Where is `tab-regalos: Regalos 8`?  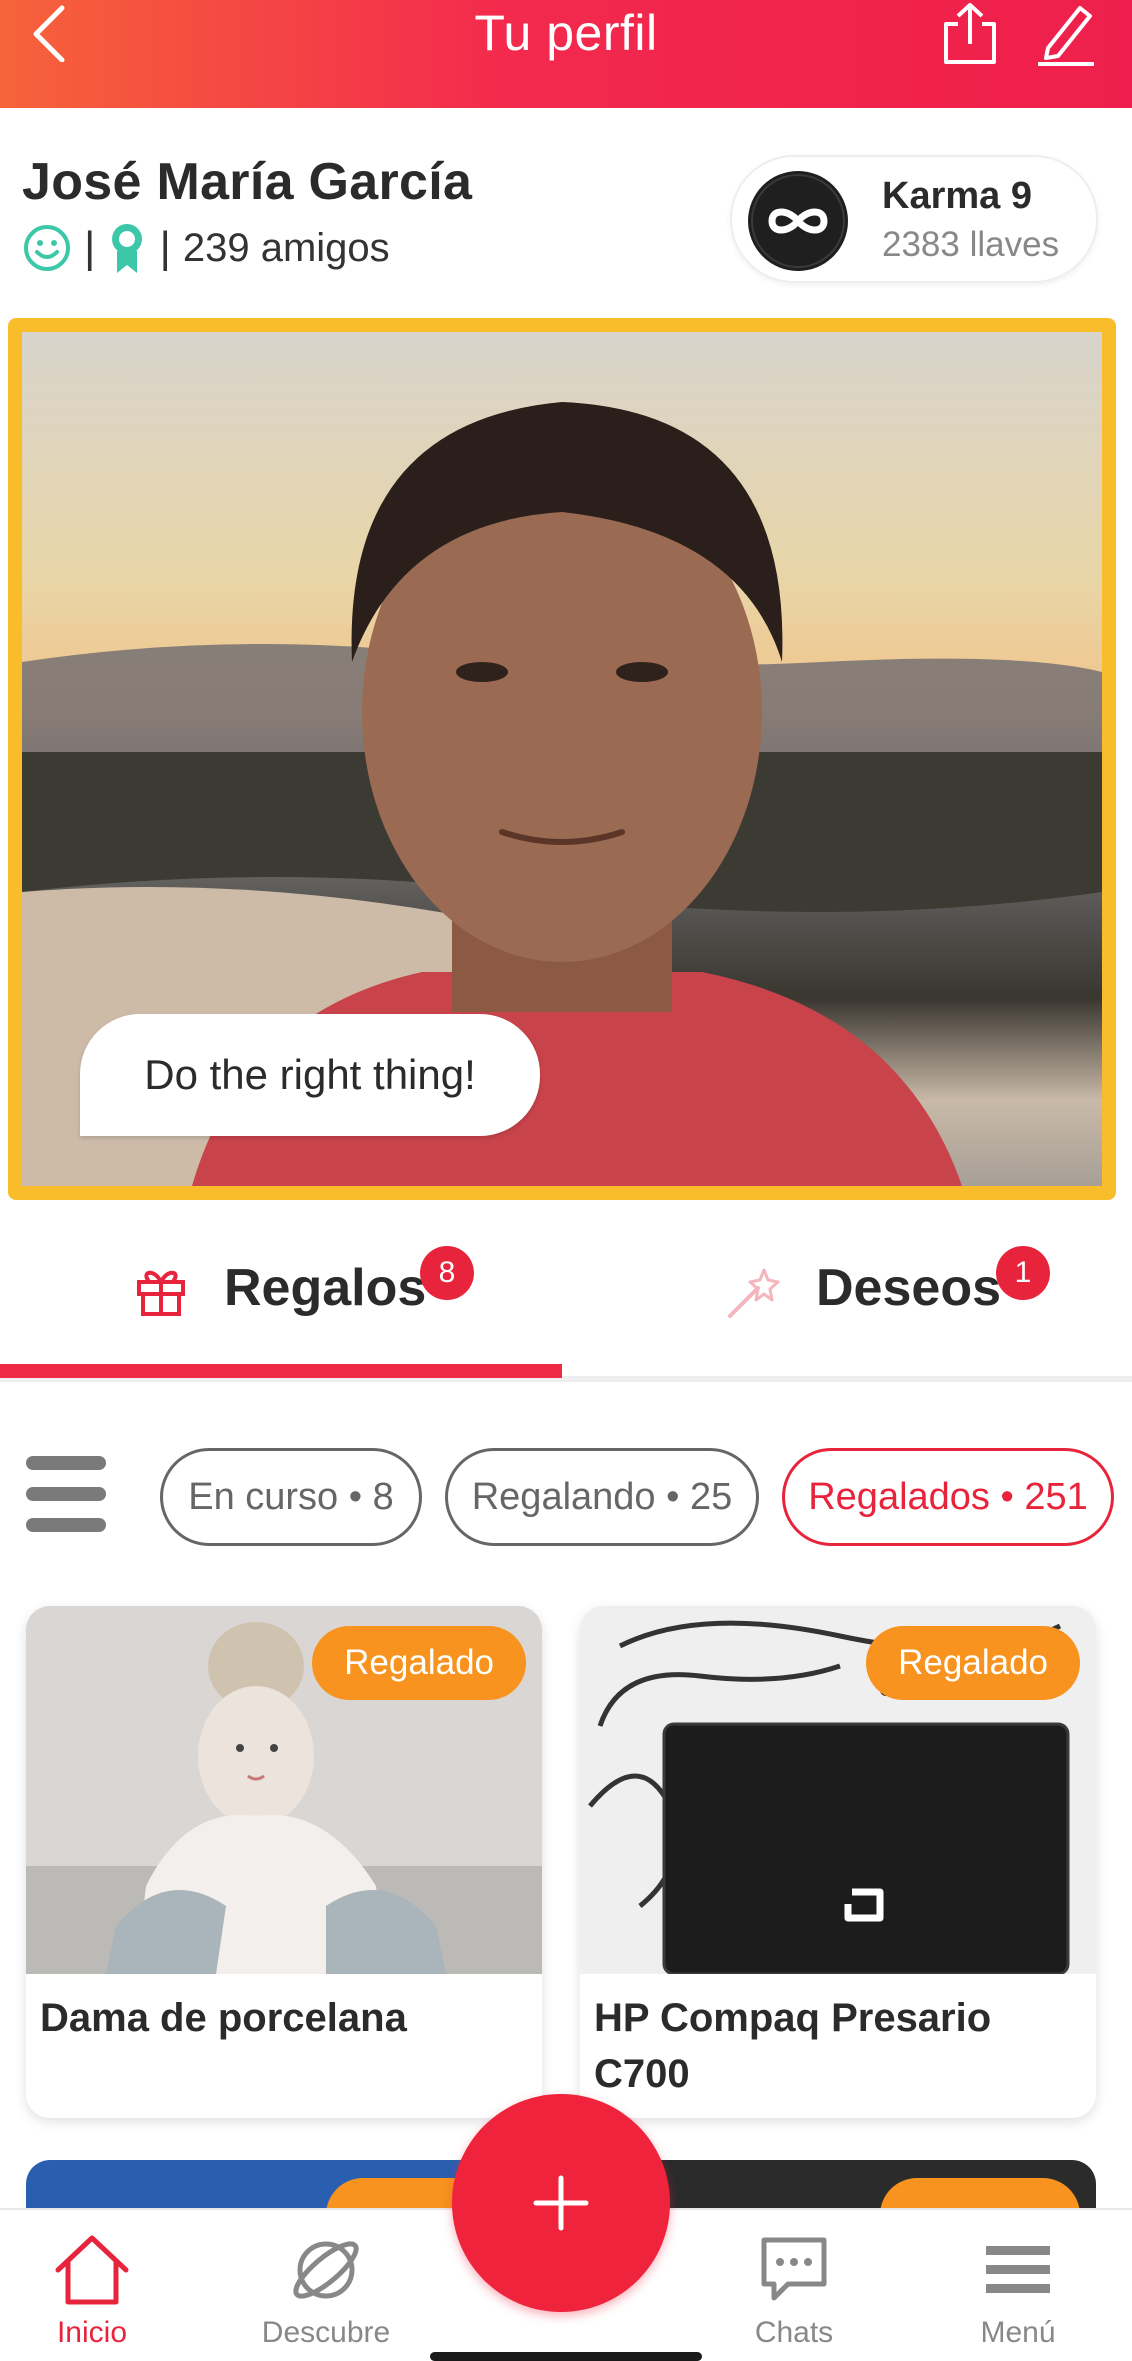
tab-regalos: Regalos 8 is located at coordinates (283, 1286).